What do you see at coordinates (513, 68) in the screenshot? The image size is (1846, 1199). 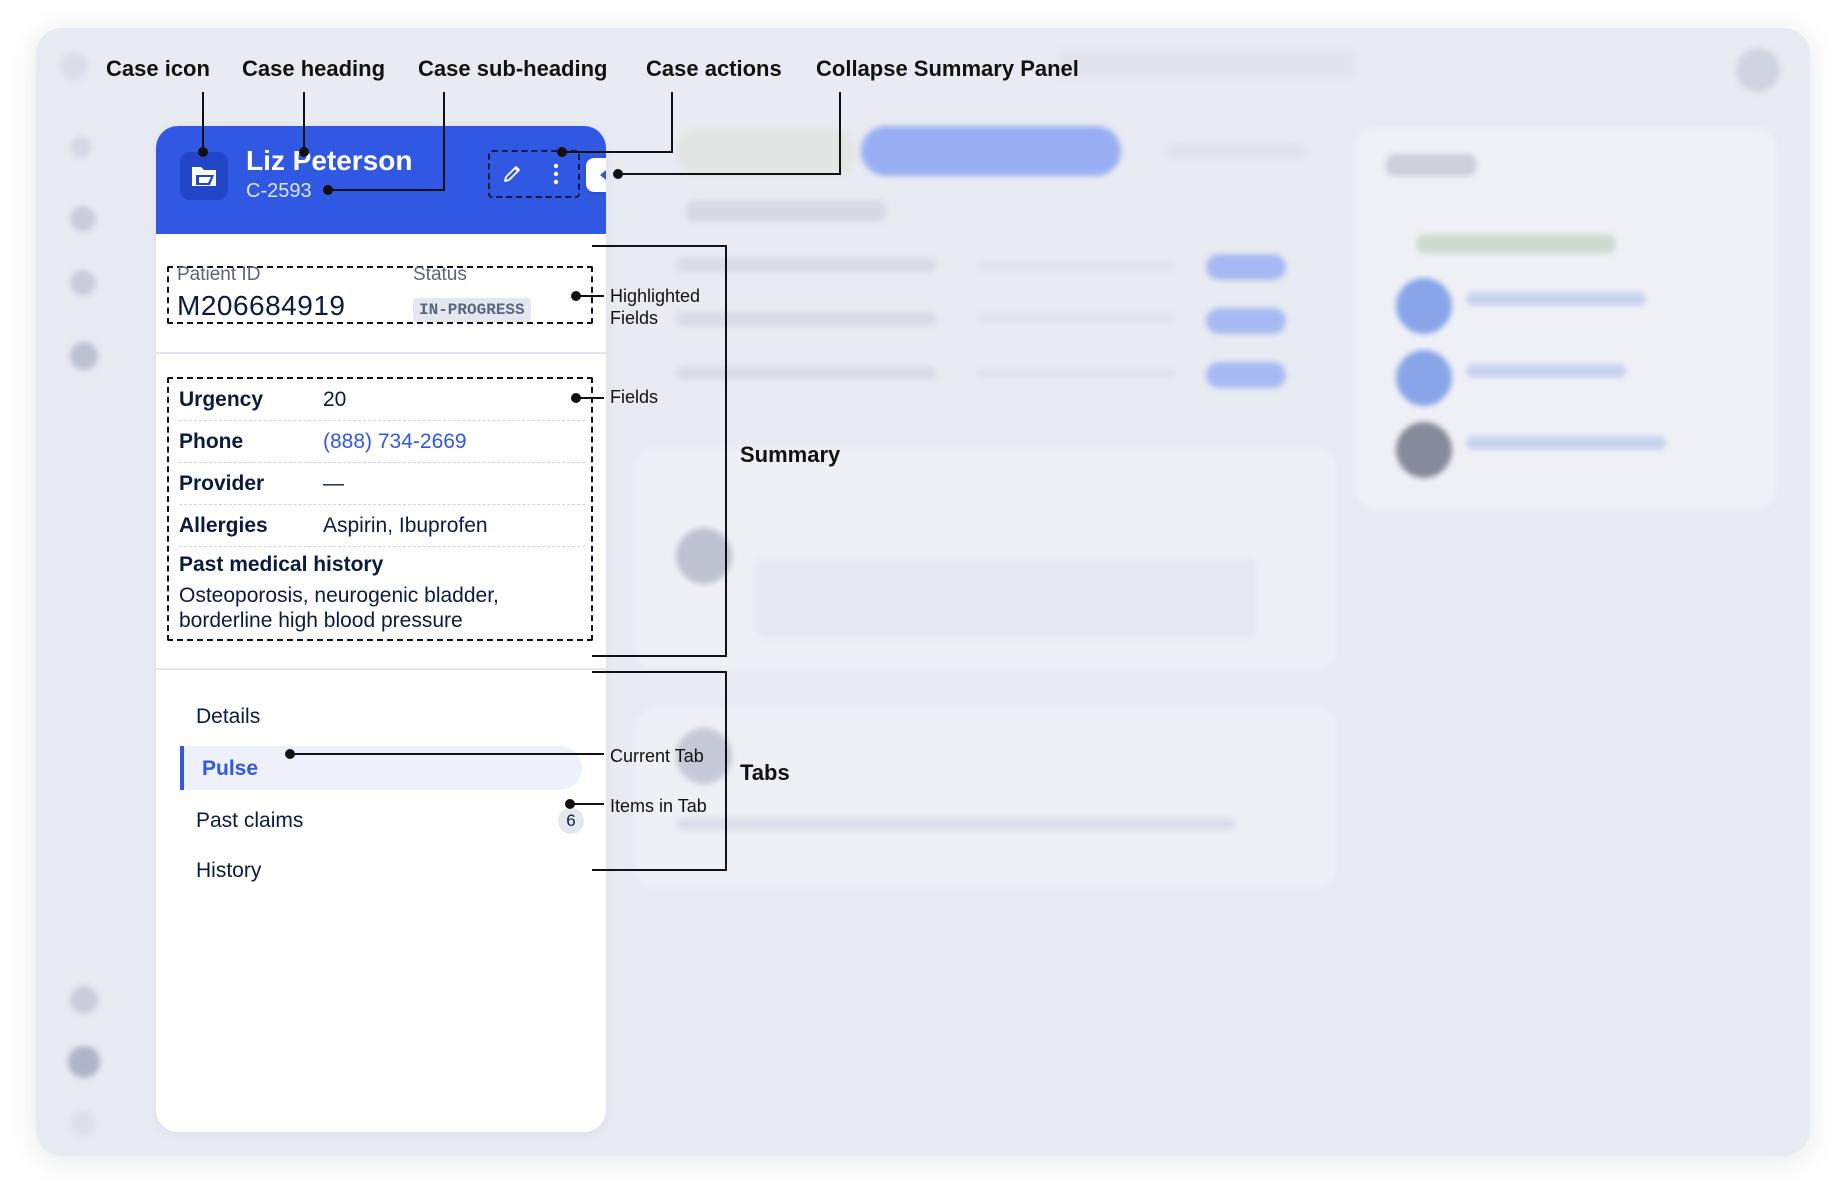 I see `annotation-case-sub-heading: Case sub-heading` at bounding box center [513, 68].